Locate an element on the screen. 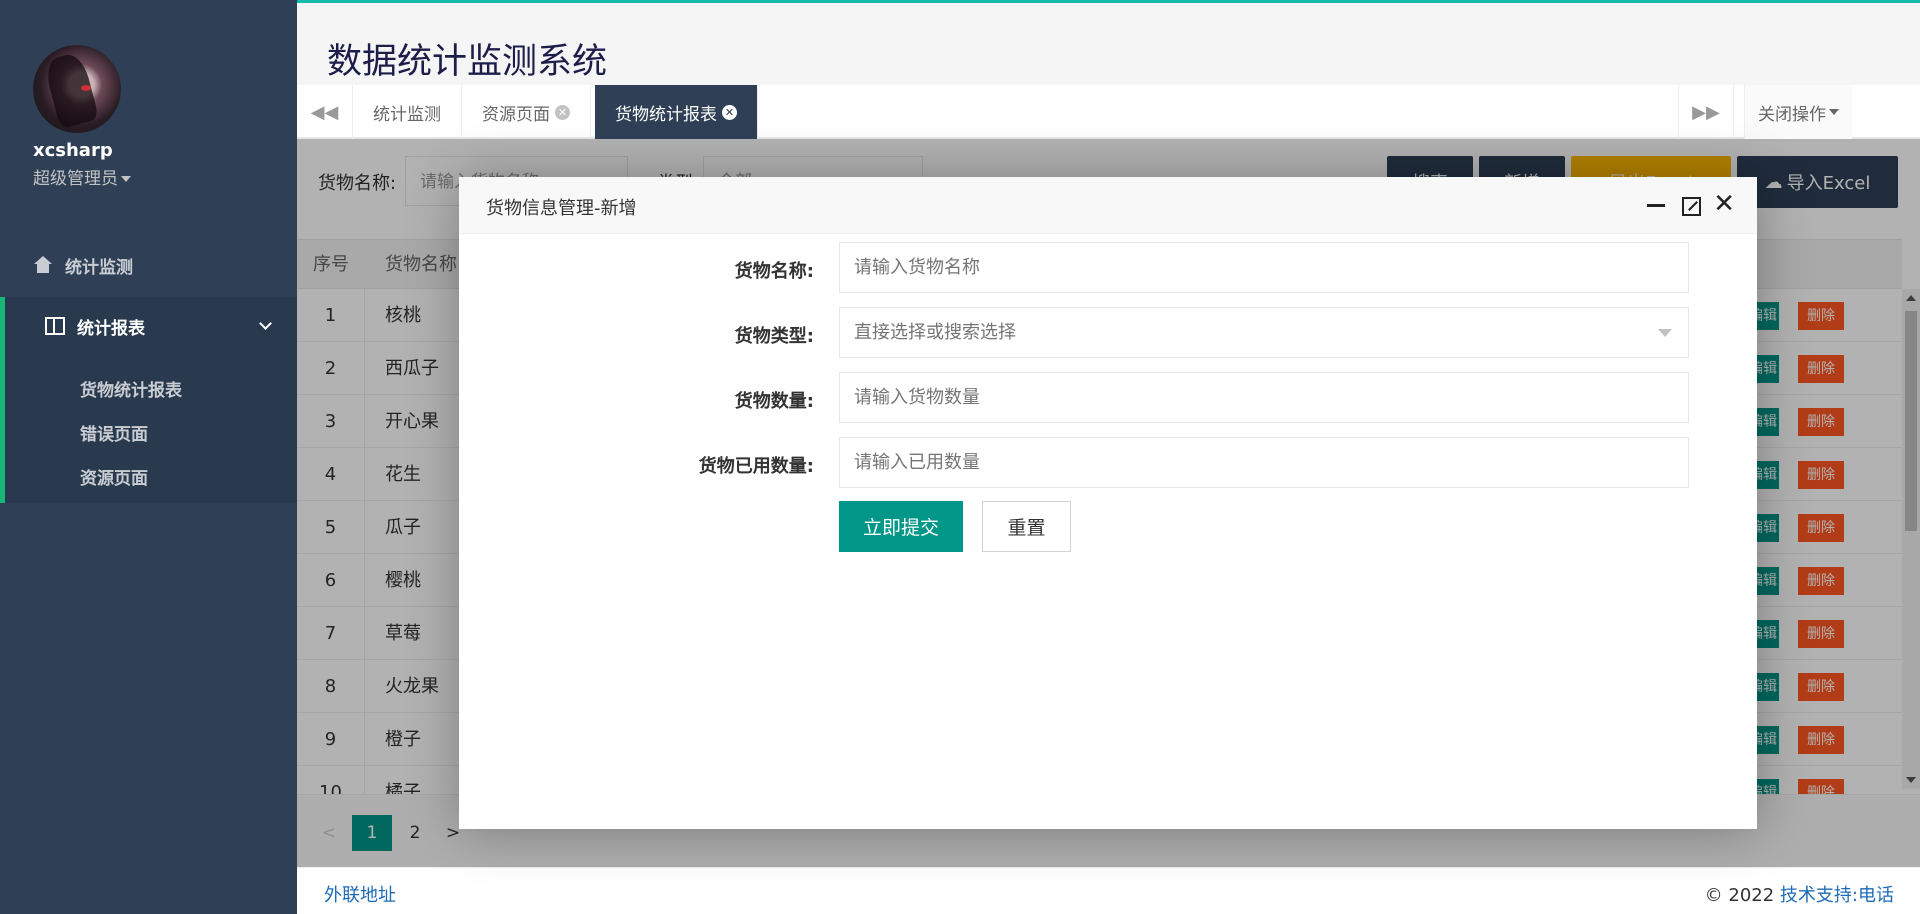  submenu-item-resource-page: 资源页面 is located at coordinates (114, 476).